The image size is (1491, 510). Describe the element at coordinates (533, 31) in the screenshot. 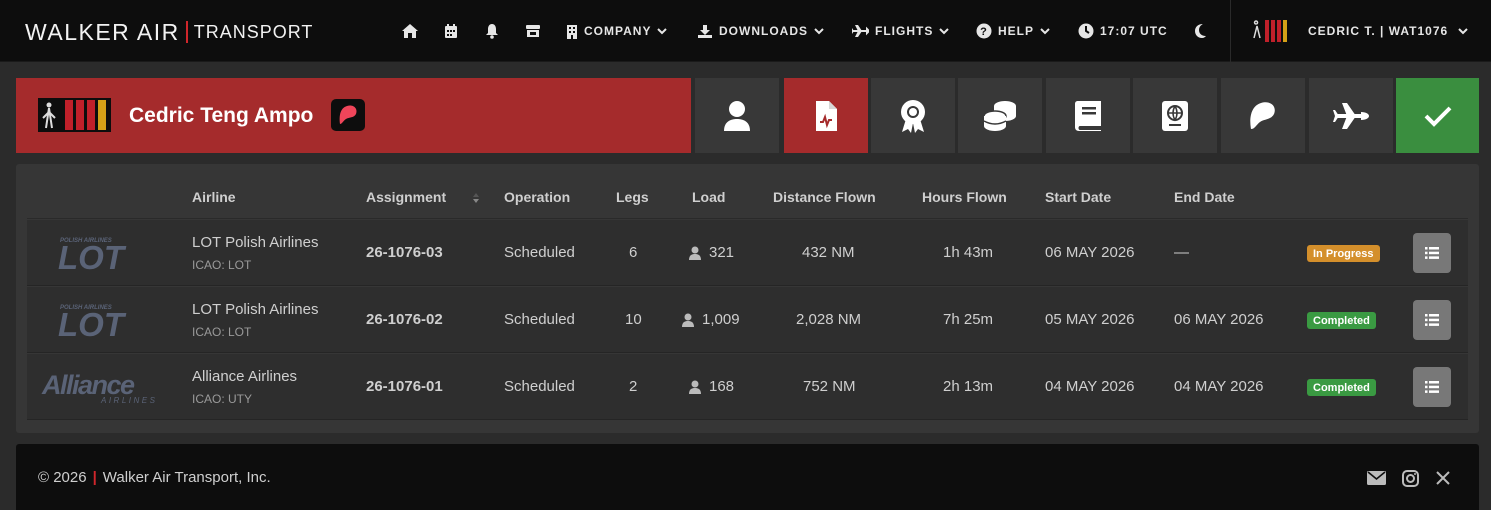

I see `store-icon` at that location.